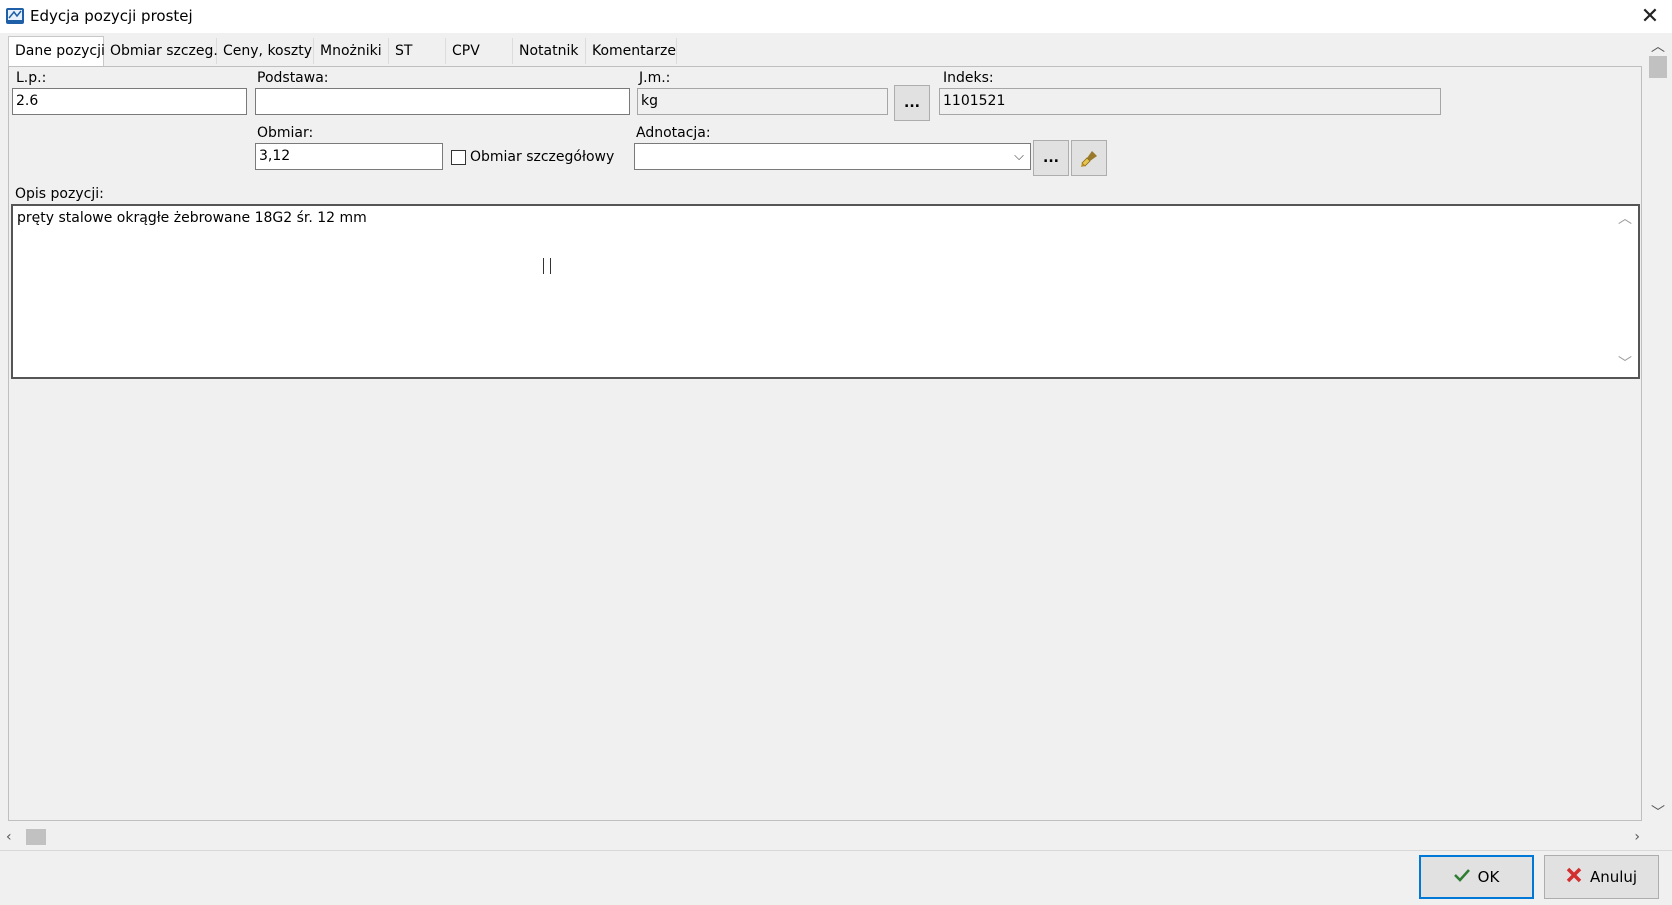 This screenshot has width=1672, height=905. Describe the element at coordinates (547, 266) in the screenshot. I see `text-cursor-icon` at that location.